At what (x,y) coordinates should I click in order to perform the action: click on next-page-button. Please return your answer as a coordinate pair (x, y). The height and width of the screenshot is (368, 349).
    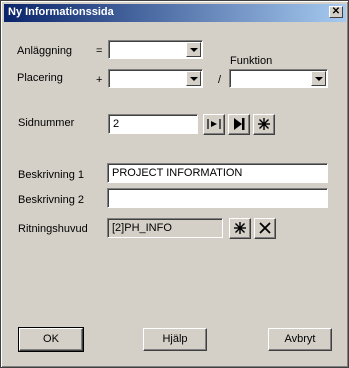
    Looking at the image, I should click on (239, 124).